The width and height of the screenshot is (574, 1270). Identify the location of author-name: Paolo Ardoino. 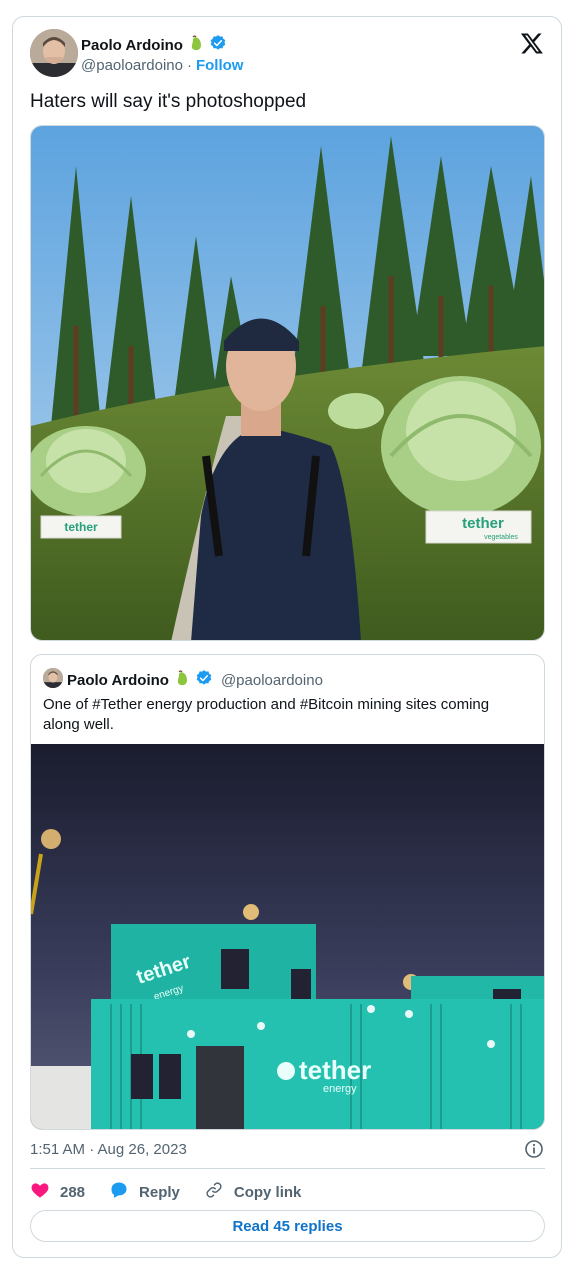
(132, 45).